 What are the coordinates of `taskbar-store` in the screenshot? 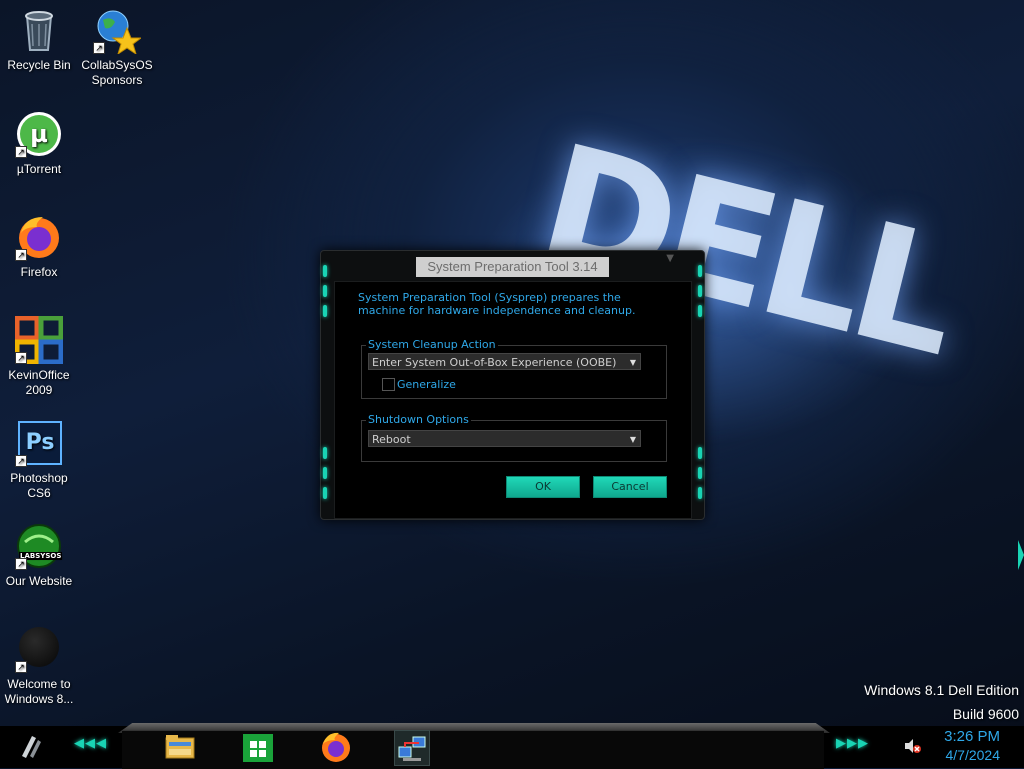 It's located at (258, 747).